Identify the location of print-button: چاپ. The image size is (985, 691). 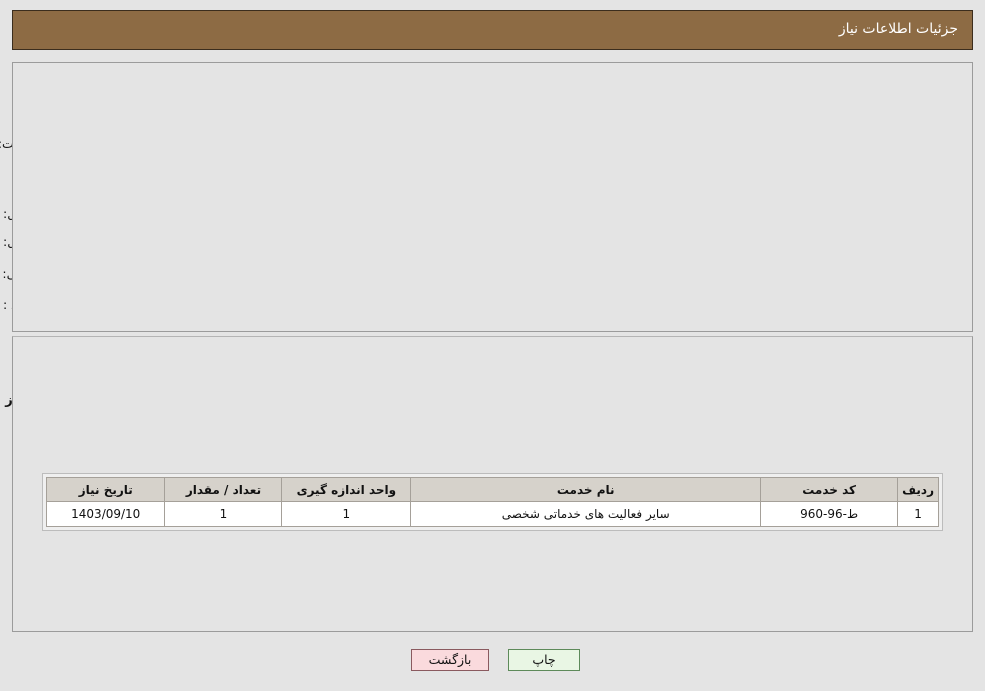
(544, 660).